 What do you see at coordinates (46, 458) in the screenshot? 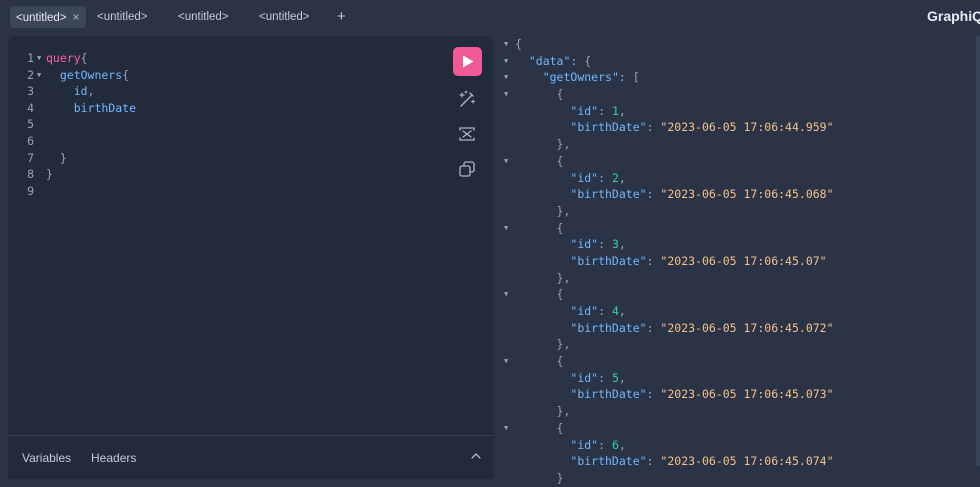
I see `tab-variables: Variables` at bounding box center [46, 458].